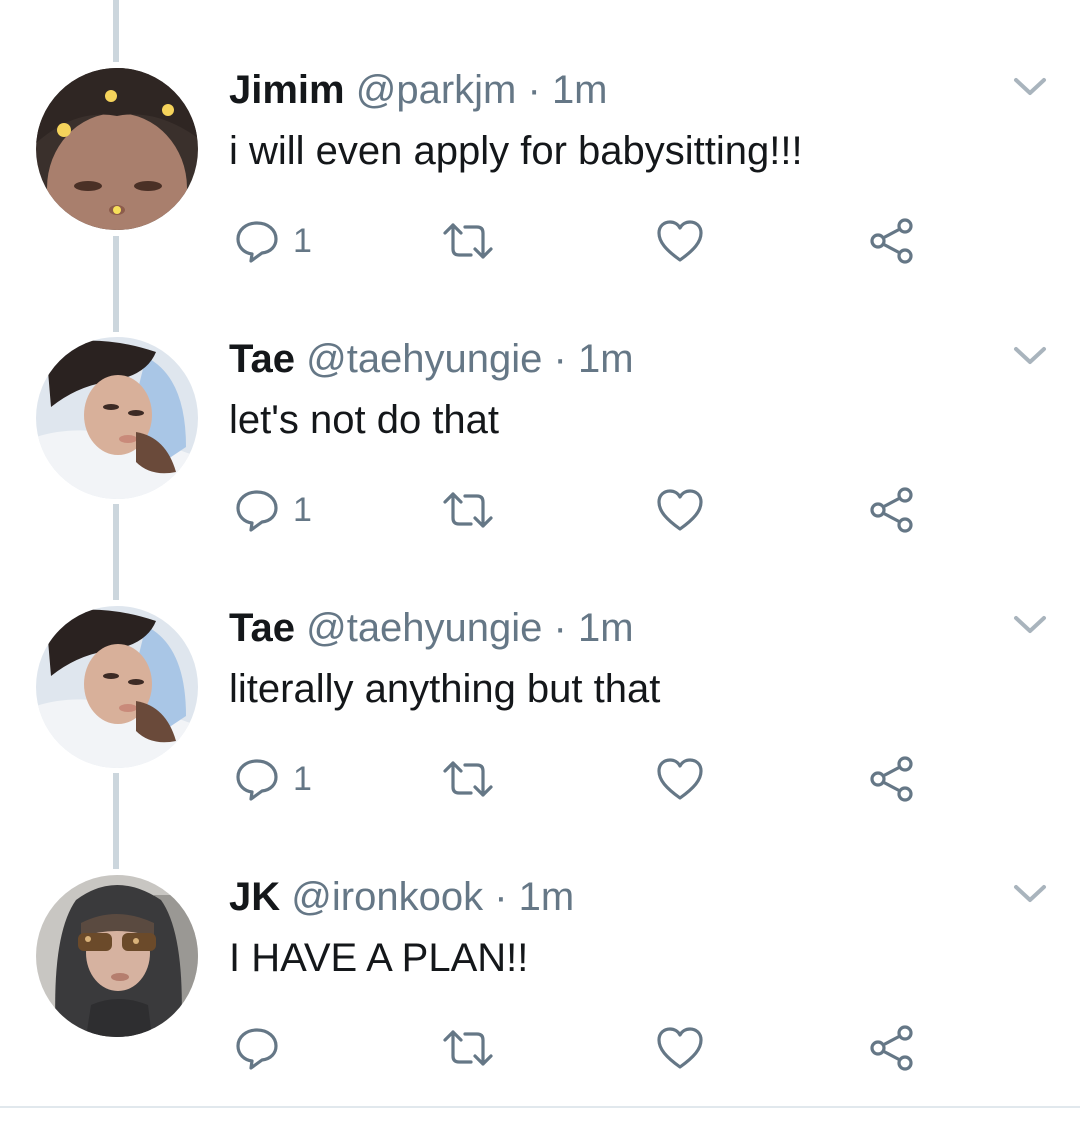 The image size is (1080, 1145). What do you see at coordinates (445, 689) in the screenshot?
I see `tweet-text: literally anything but that` at bounding box center [445, 689].